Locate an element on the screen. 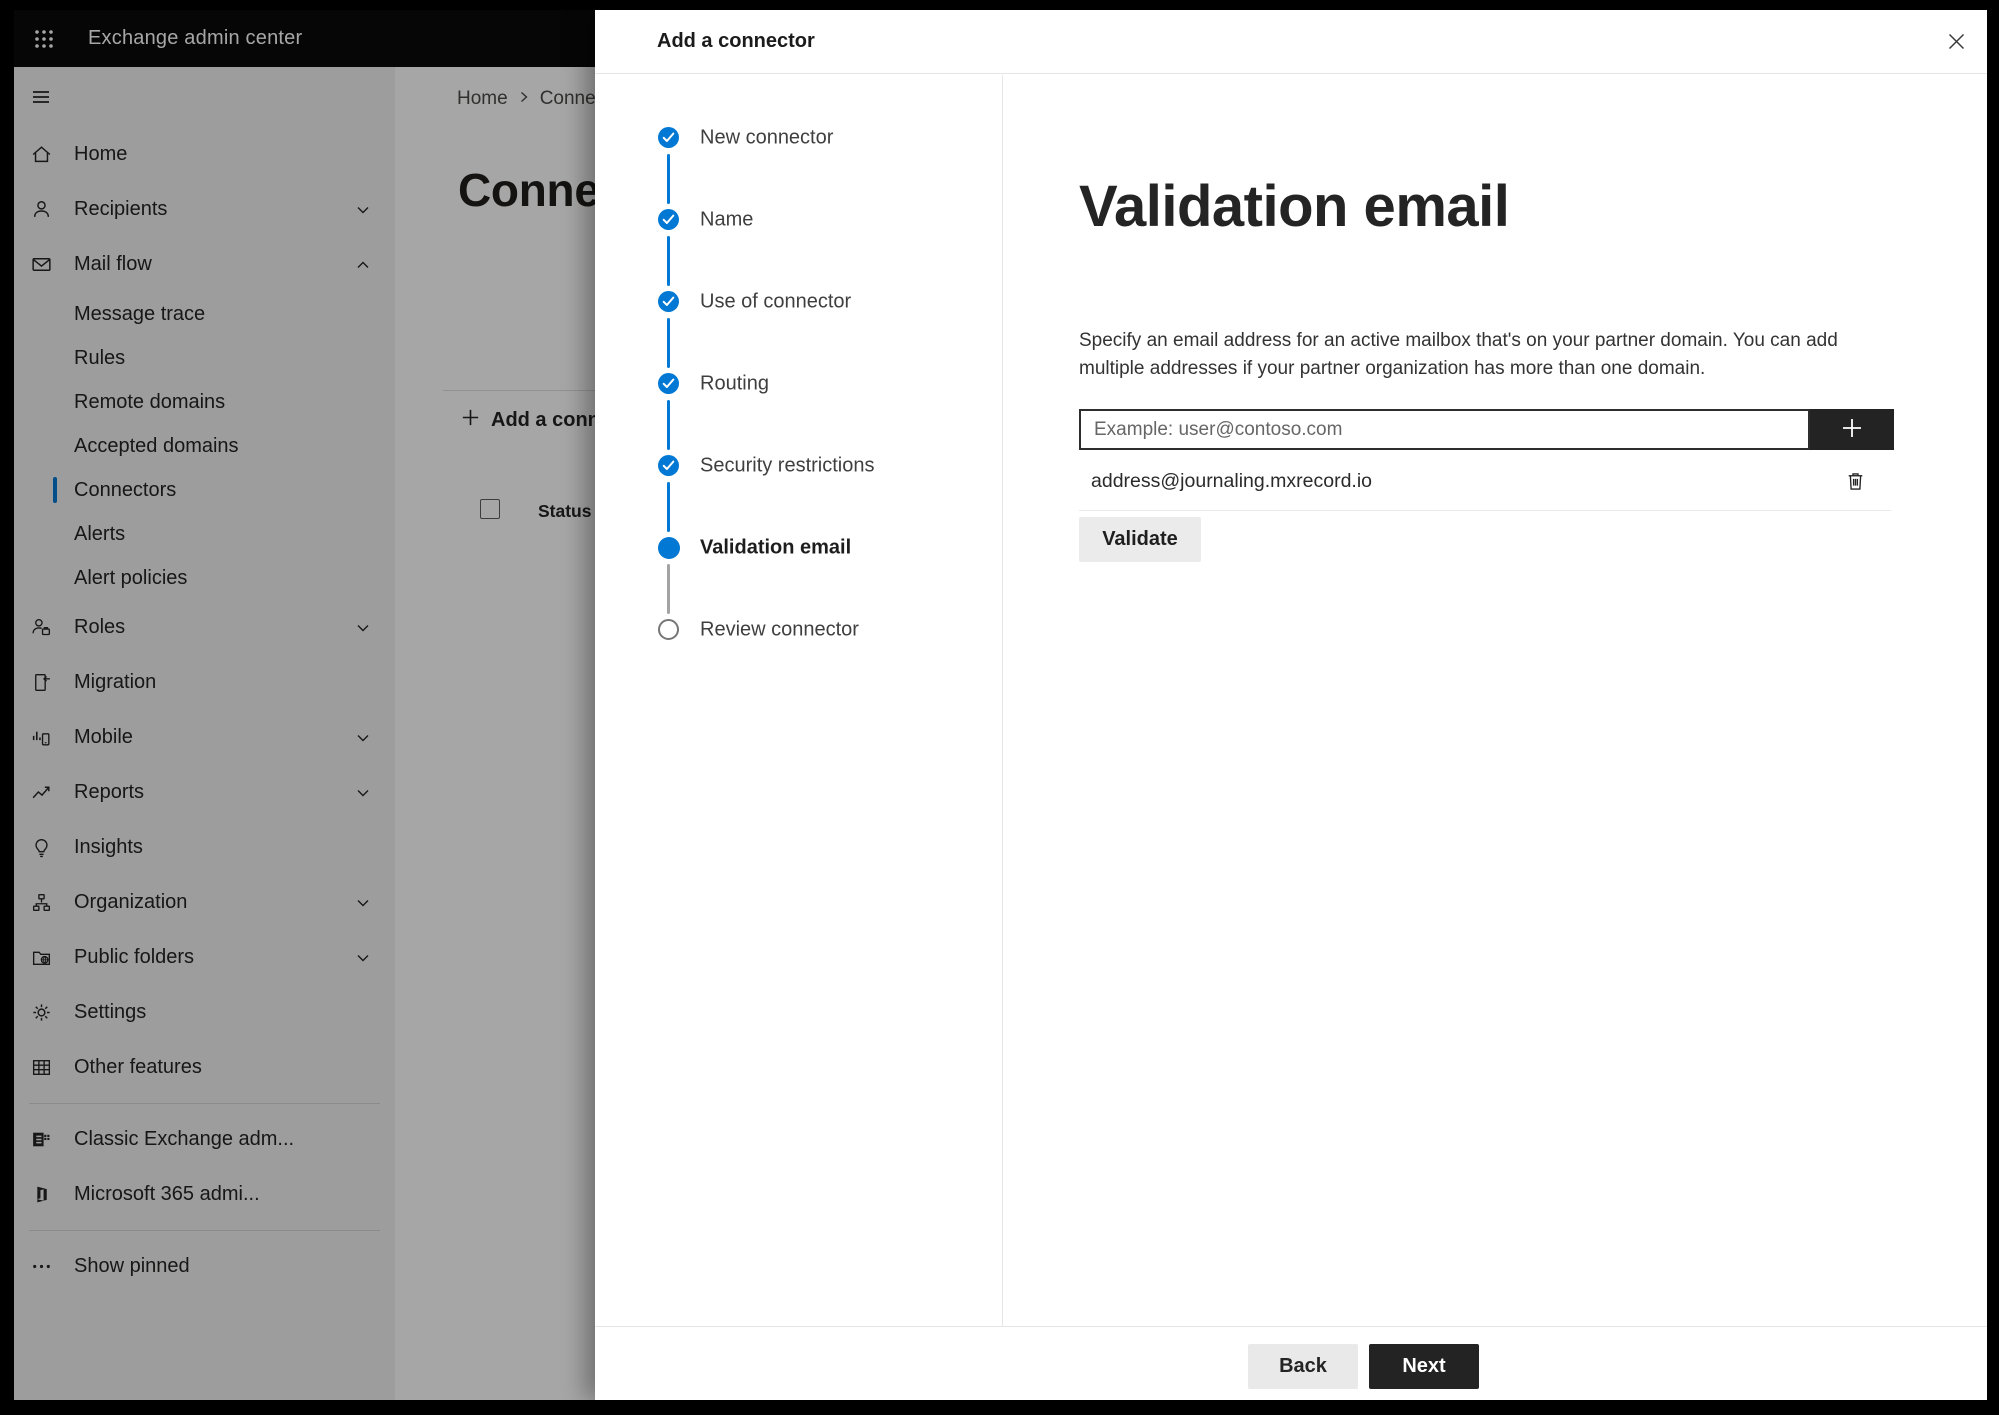  wizard-step: Review connector is located at coordinates (798, 660).